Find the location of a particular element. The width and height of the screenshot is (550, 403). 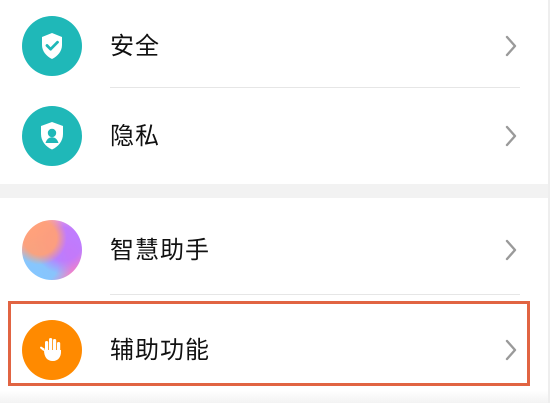

settings-item-security-label: 安全 is located at coordinates (135, 46).